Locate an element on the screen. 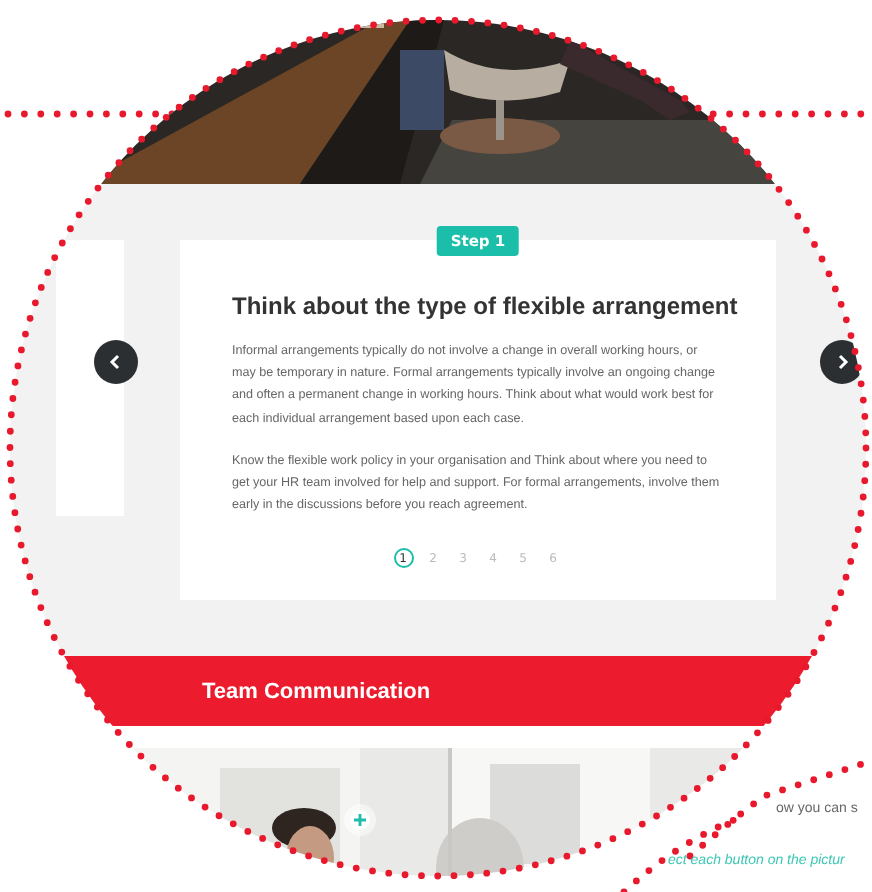  chevron-left-icon is located at coordinates (116, 362).